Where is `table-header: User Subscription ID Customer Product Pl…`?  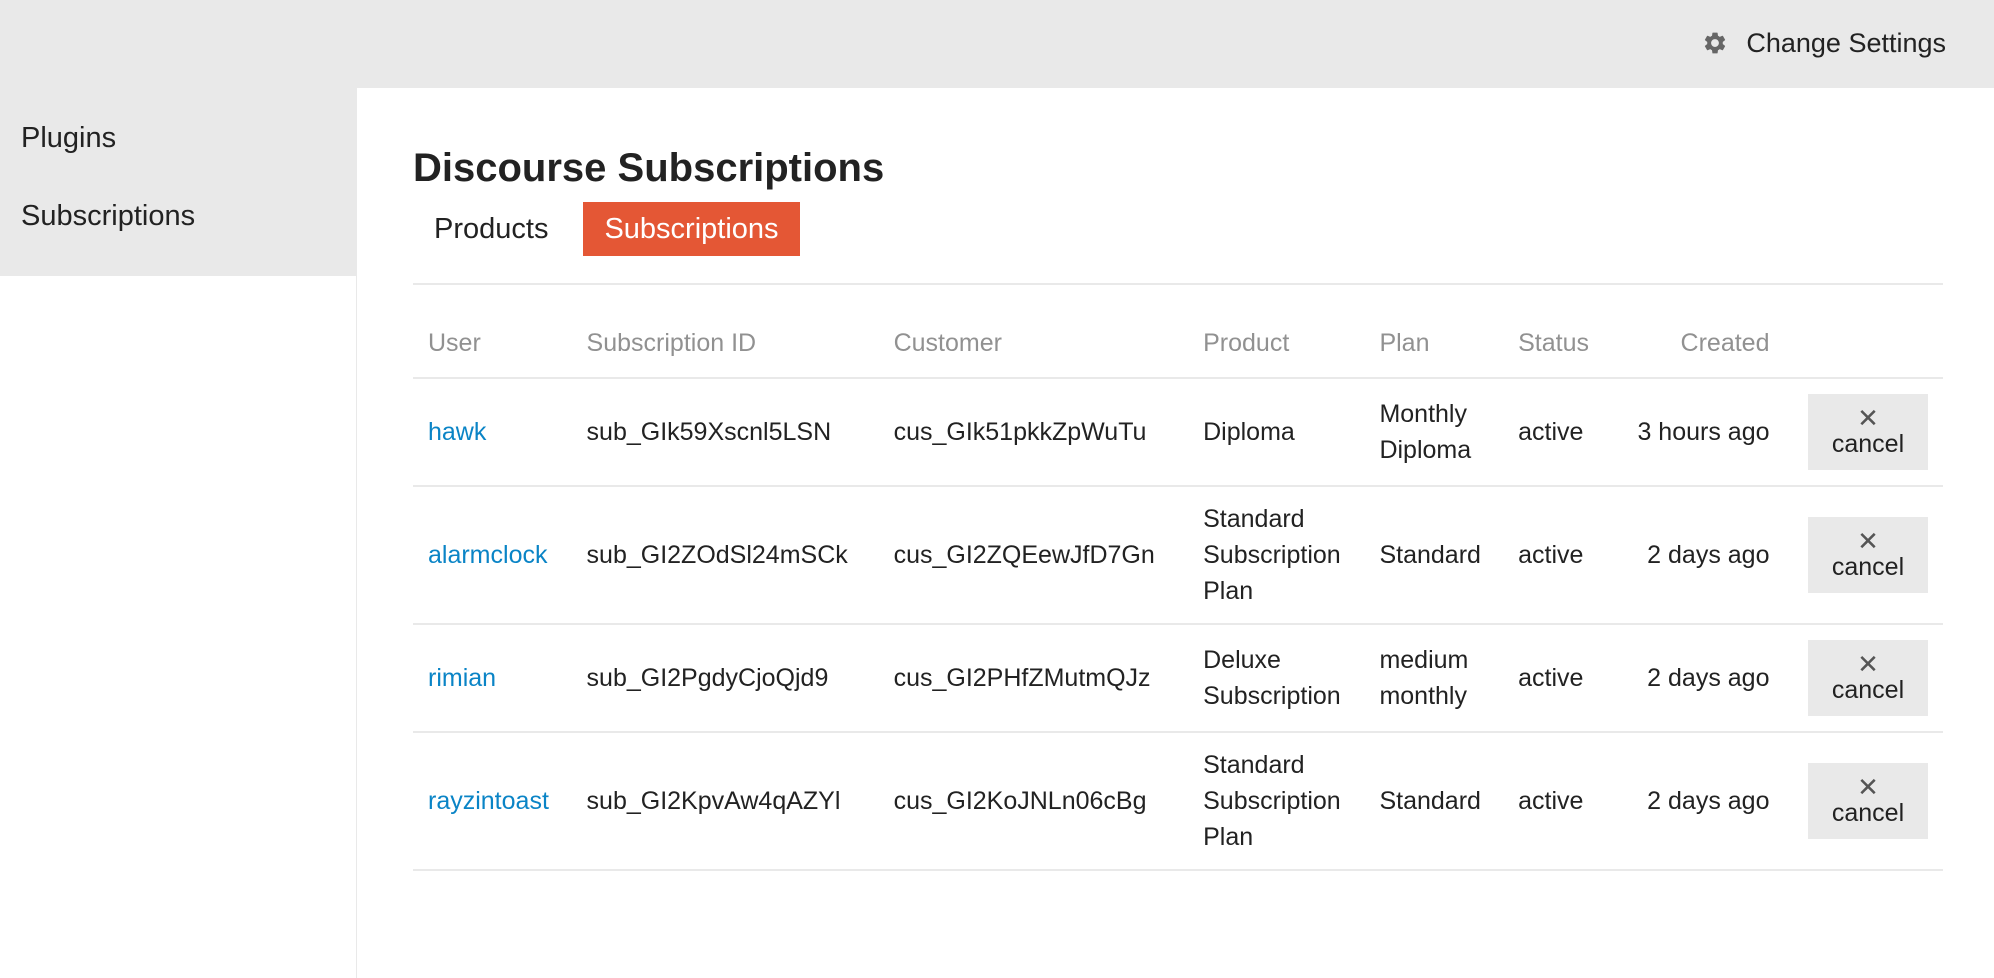 table-header: User Subscription ID Customer Product Pl… is located at coordinates (1178, 344).